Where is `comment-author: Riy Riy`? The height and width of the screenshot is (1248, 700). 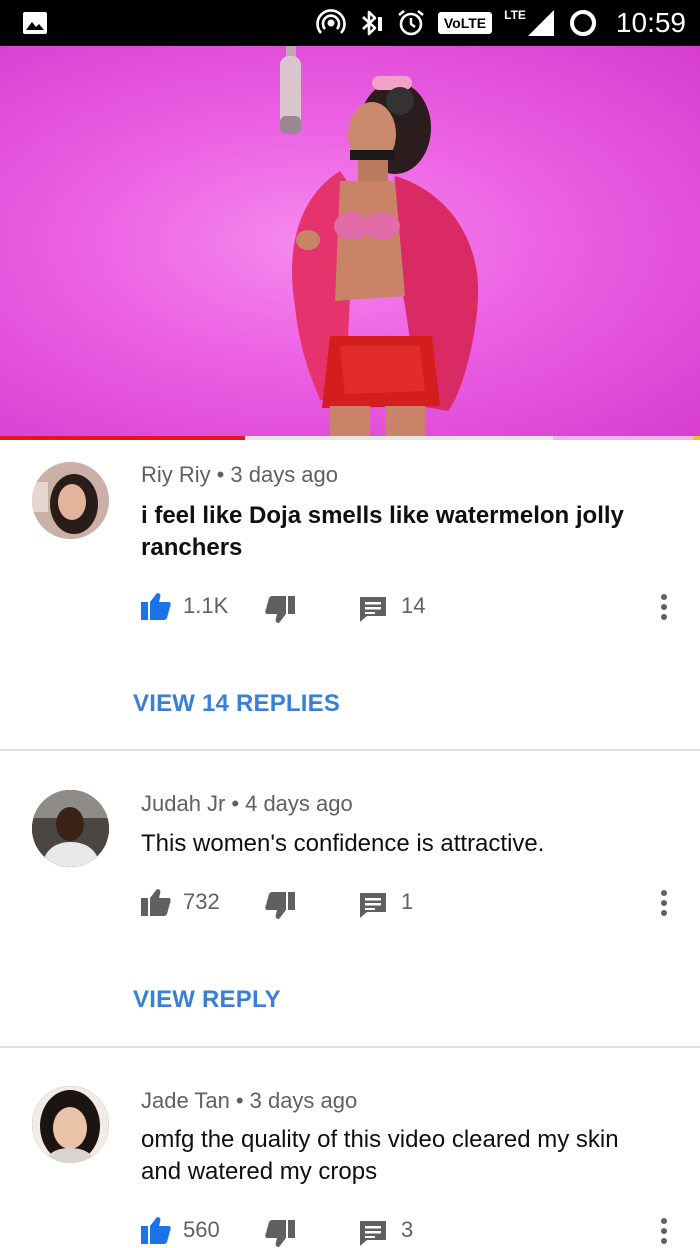
comment-author: Riy Riy is located at coordinates (176, 474).